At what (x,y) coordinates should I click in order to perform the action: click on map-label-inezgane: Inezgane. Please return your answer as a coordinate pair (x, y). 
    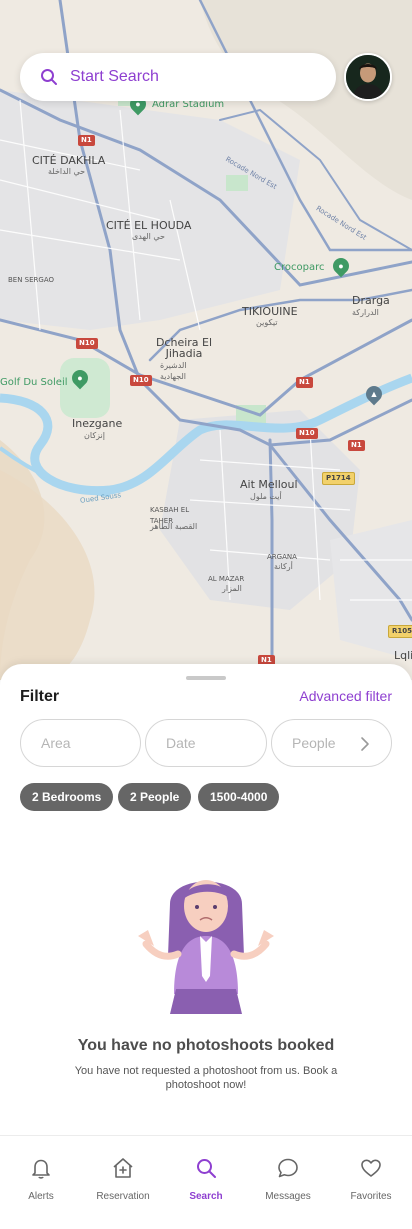
    Looking at the image, I should click on (97, 423).